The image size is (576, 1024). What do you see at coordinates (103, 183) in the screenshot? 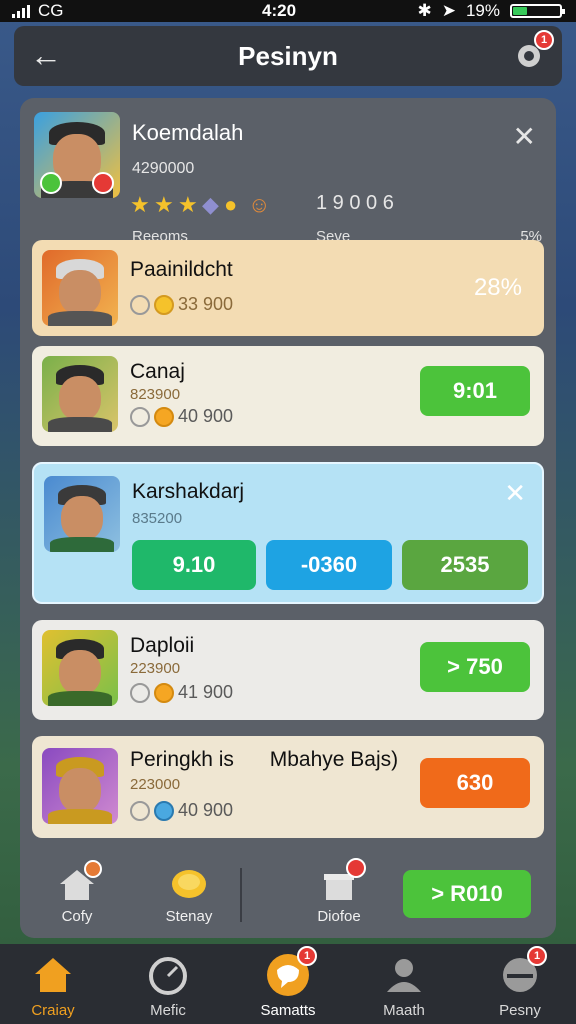
I see `team-icon` at bounding box center [103, 183].